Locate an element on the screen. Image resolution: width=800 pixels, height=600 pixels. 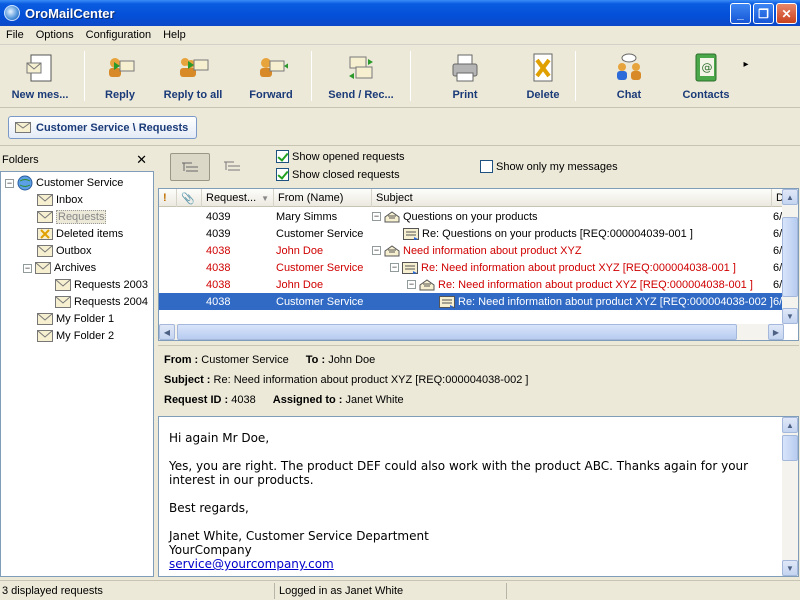
folder-requests-2003: Requests 2003 is located at coordinates (101, 285).